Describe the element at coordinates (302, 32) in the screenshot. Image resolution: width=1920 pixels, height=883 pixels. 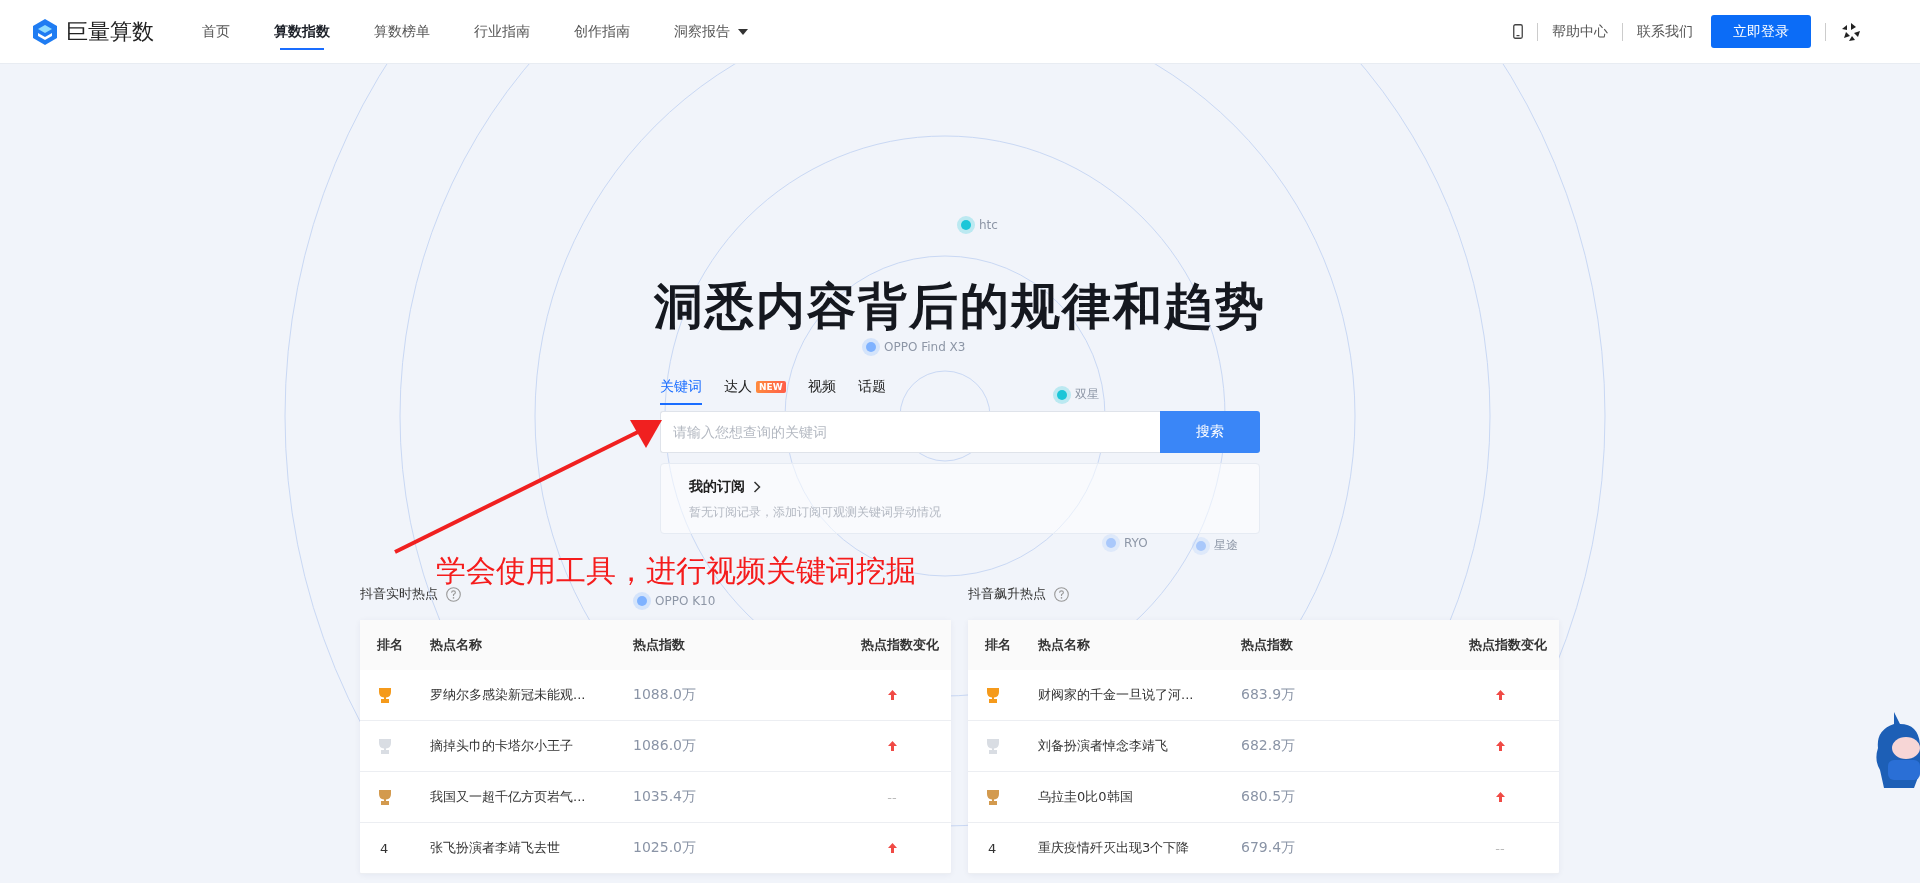
I see `nav-tab: 算数指数` at that location.